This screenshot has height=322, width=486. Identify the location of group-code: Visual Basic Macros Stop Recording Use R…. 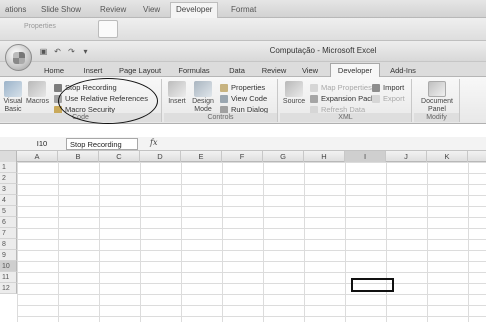
(81, 100).